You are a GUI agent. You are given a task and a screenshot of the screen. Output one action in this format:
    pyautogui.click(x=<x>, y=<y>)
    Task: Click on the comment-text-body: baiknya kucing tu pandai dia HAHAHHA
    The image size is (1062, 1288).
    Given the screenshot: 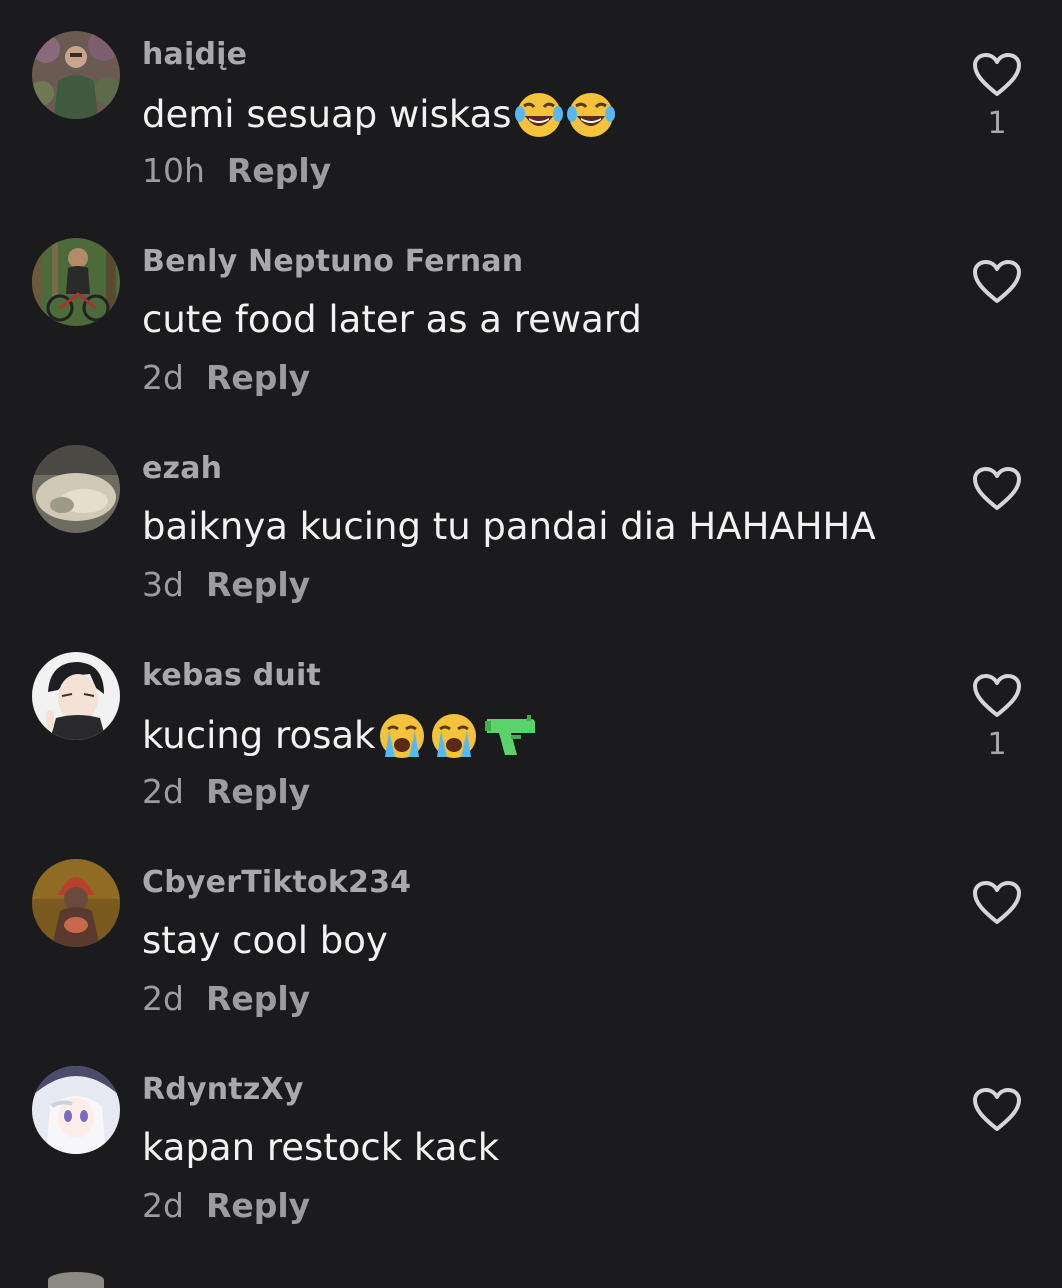 What is the action you would take?
    pyautogui.click(x=509, y=526)
    